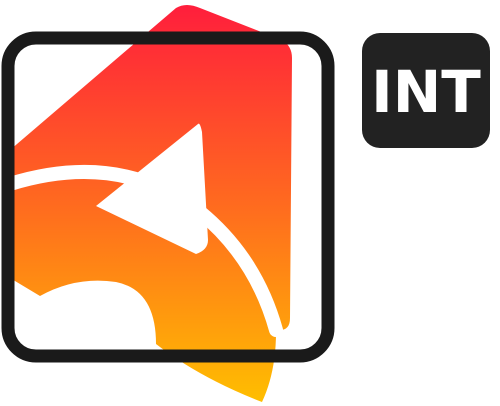 The width and height of the screenshot is (500, 406). I want to click on badge-text: INT, so click(426, 92).